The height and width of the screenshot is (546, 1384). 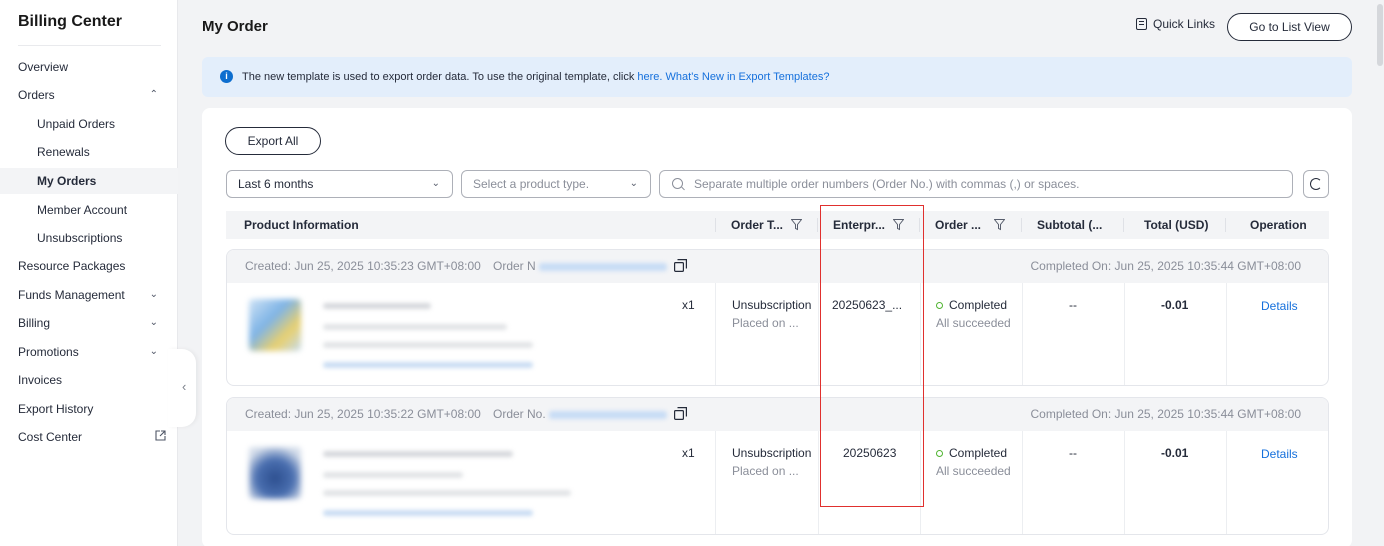 What do you see at coordinates (48, 352) in the screenshot?
I see `sidebar-item-label: Promotions` at bounding box center [48, 352].